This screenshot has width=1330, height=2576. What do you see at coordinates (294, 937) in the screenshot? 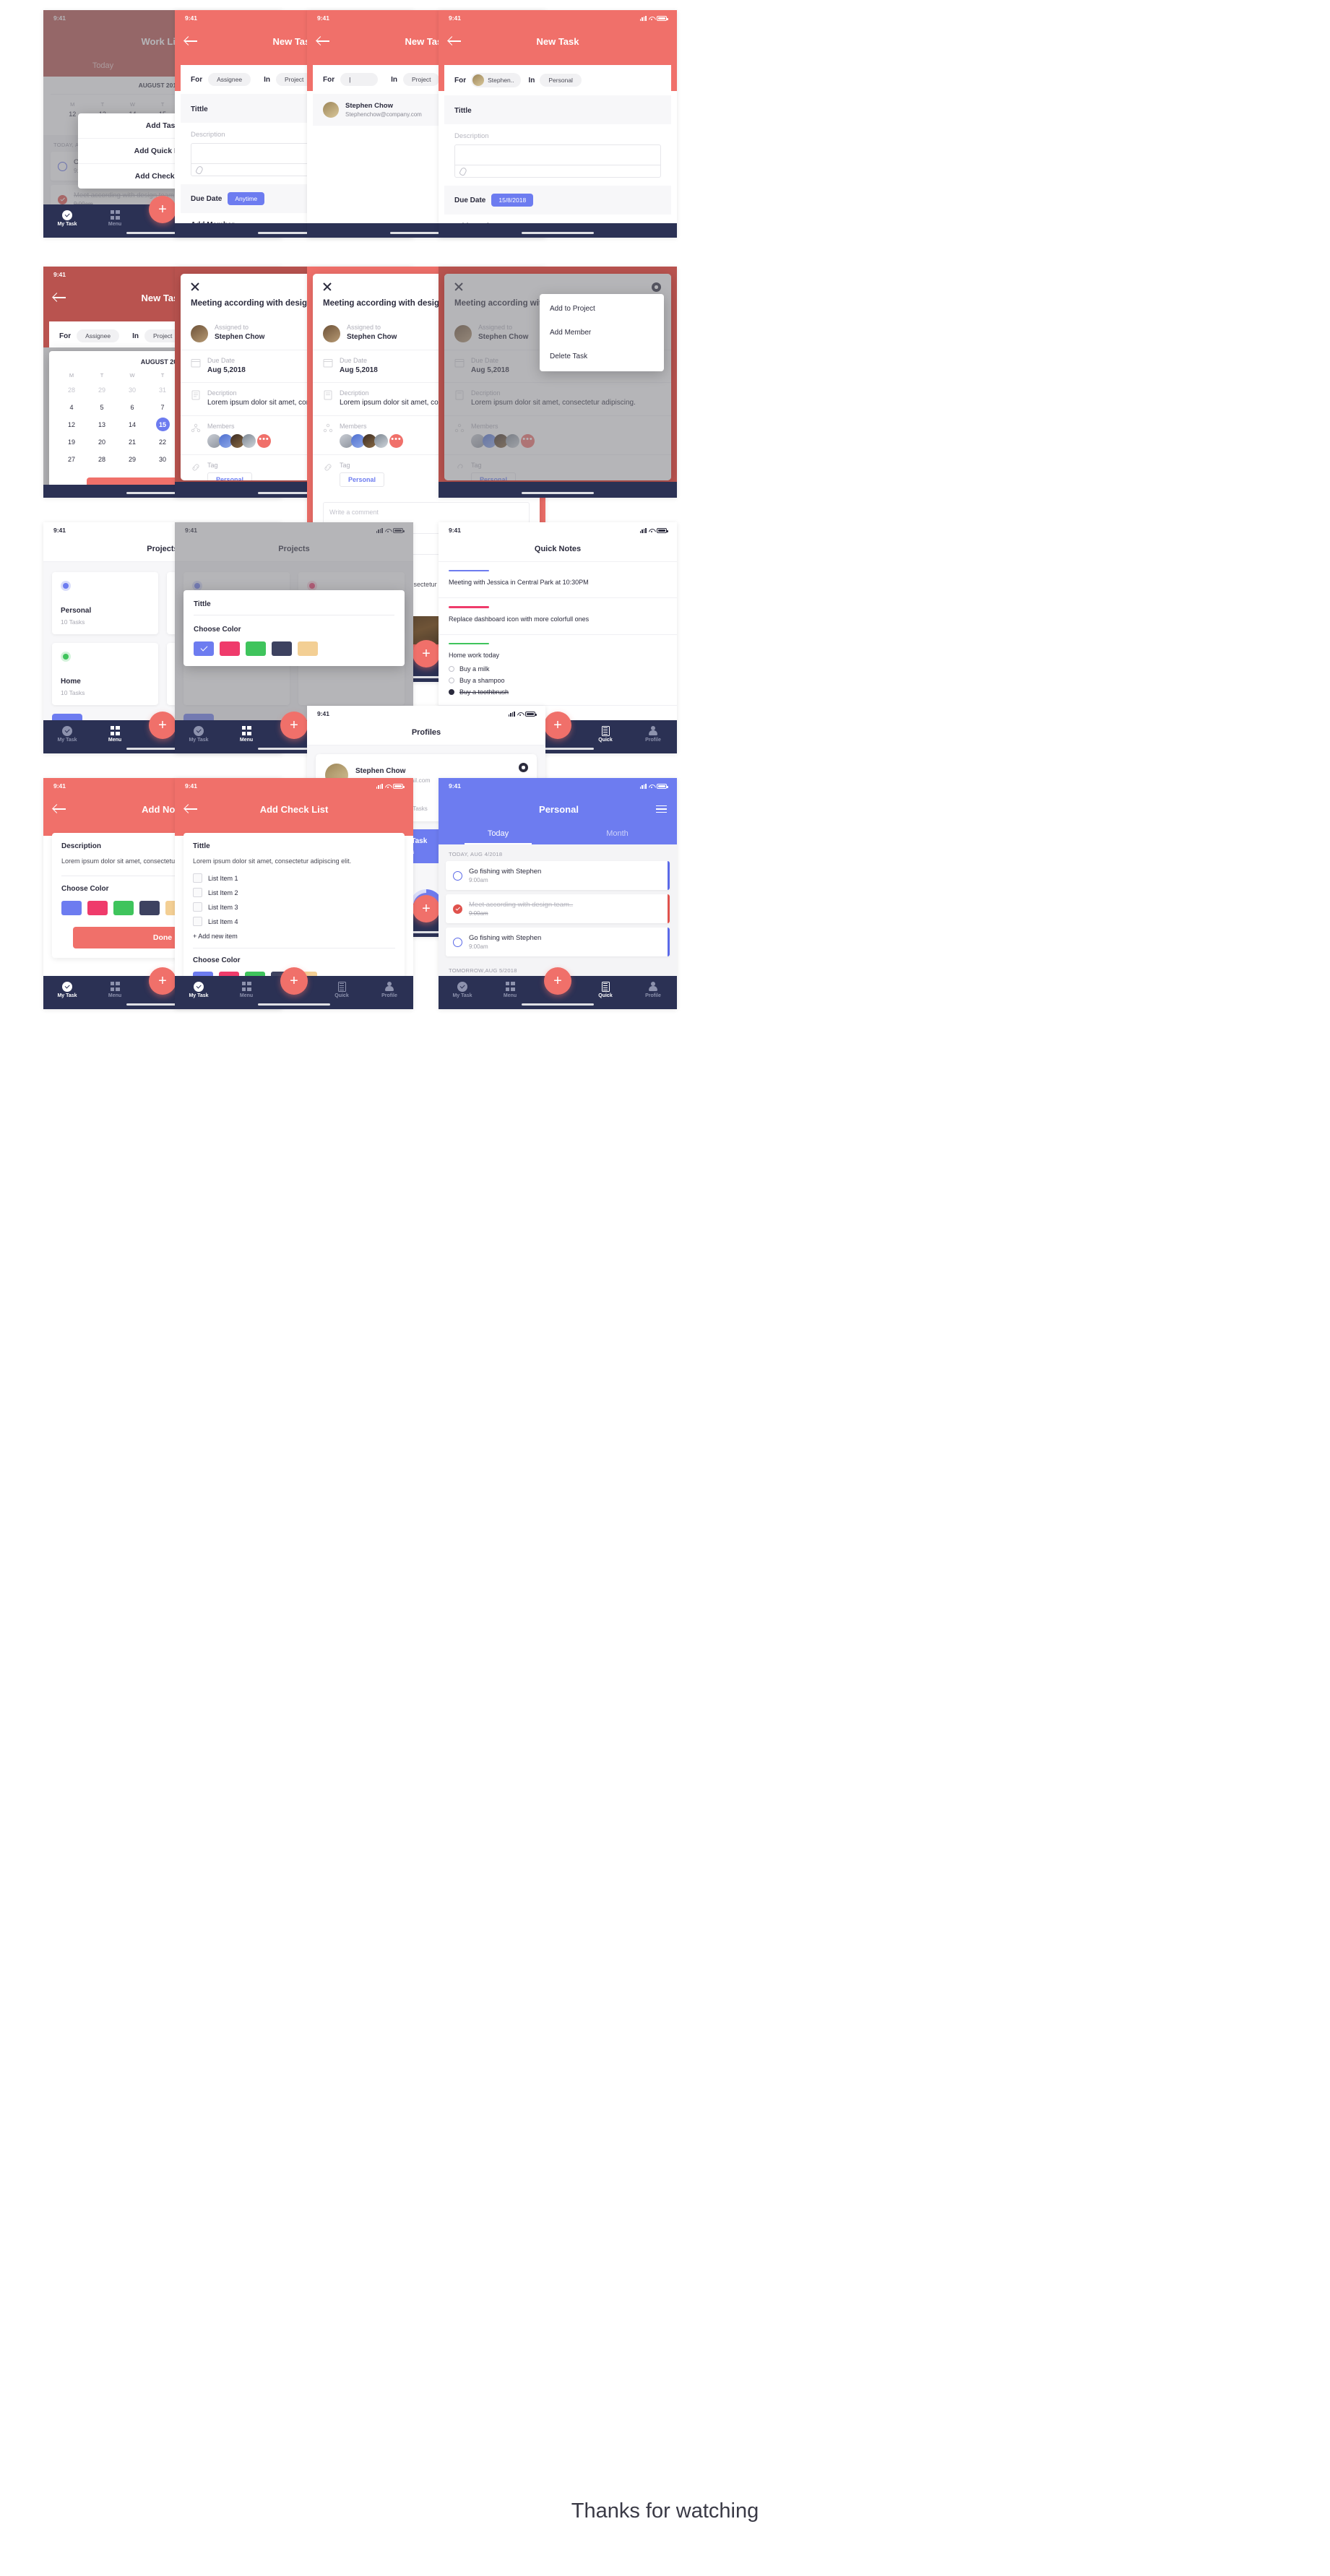
I see `add-new-item-button: + Add new item` at bounding box center [294, 937].